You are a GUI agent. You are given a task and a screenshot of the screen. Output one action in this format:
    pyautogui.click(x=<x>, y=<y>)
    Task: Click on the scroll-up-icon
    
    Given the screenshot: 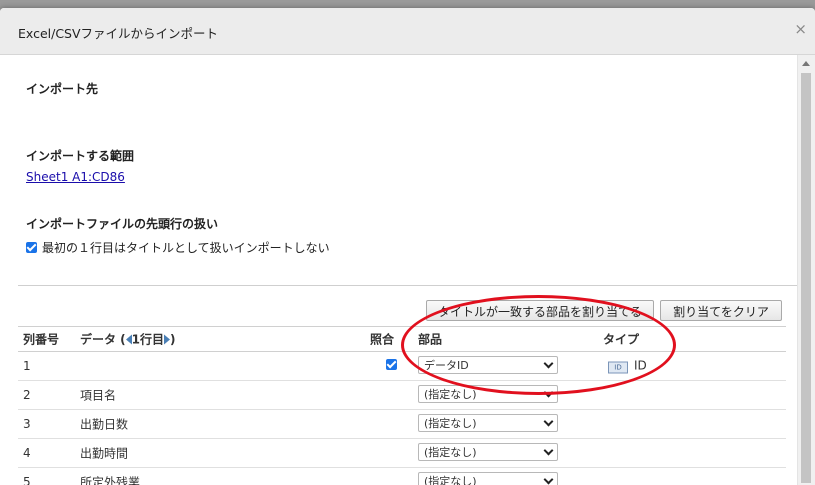 What is the action you would take?
    pyautogui.click(x=806, y=63)
    